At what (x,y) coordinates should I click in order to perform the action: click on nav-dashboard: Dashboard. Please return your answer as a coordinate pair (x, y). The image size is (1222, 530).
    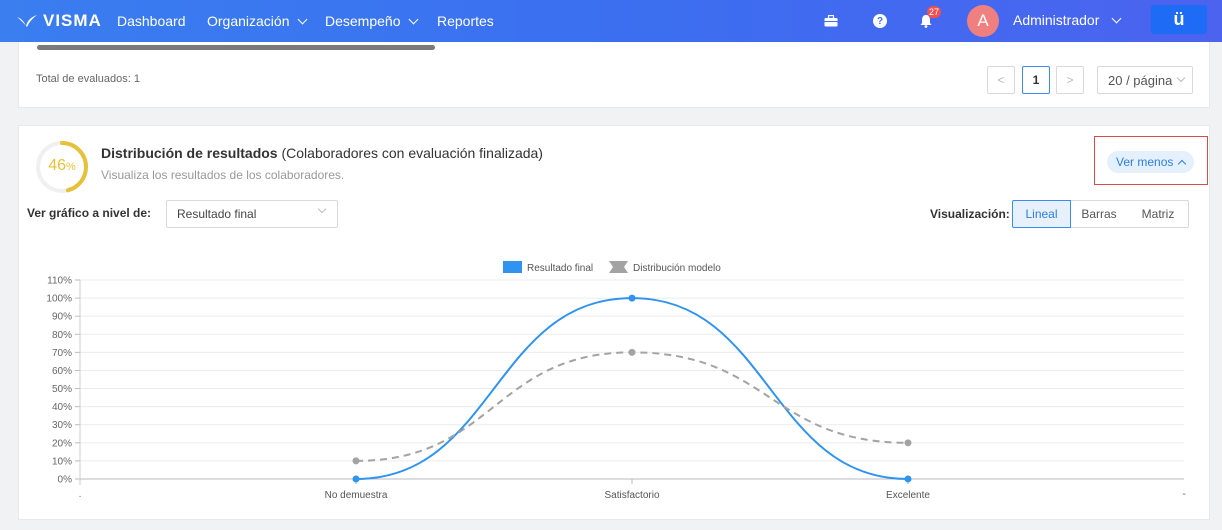
    Looking at the image, I should click on (151, 21).